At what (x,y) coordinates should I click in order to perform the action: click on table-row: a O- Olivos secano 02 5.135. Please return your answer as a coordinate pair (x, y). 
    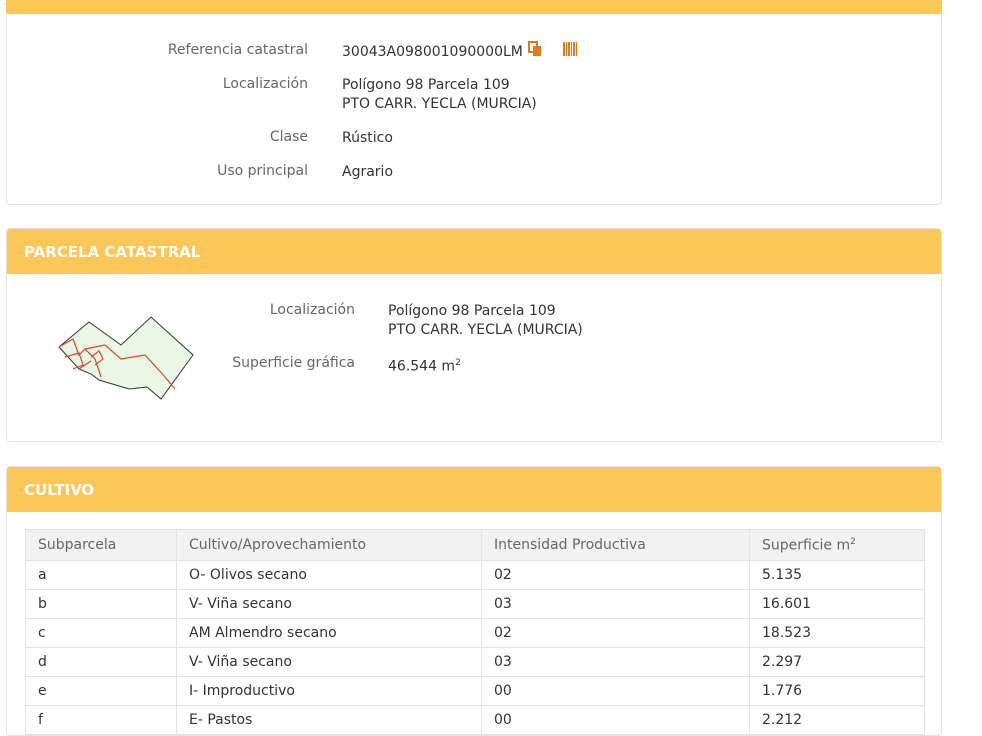
    Looking at the image, I should click on (475, 575).